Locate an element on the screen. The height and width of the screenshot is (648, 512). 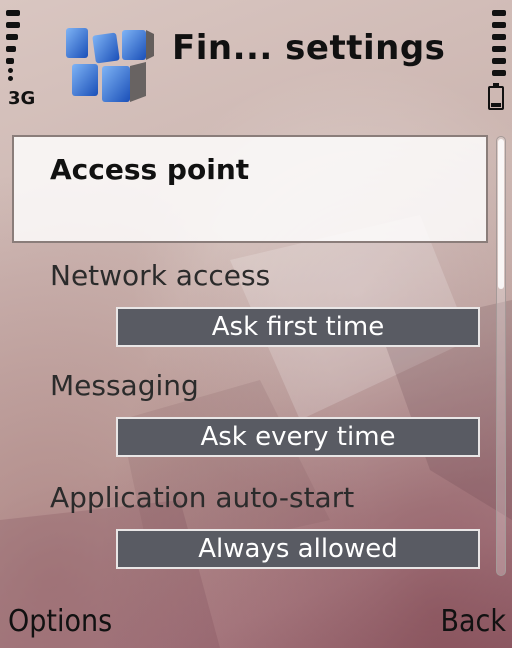
network-access-label: Network access is located at coordinates (160, 275).